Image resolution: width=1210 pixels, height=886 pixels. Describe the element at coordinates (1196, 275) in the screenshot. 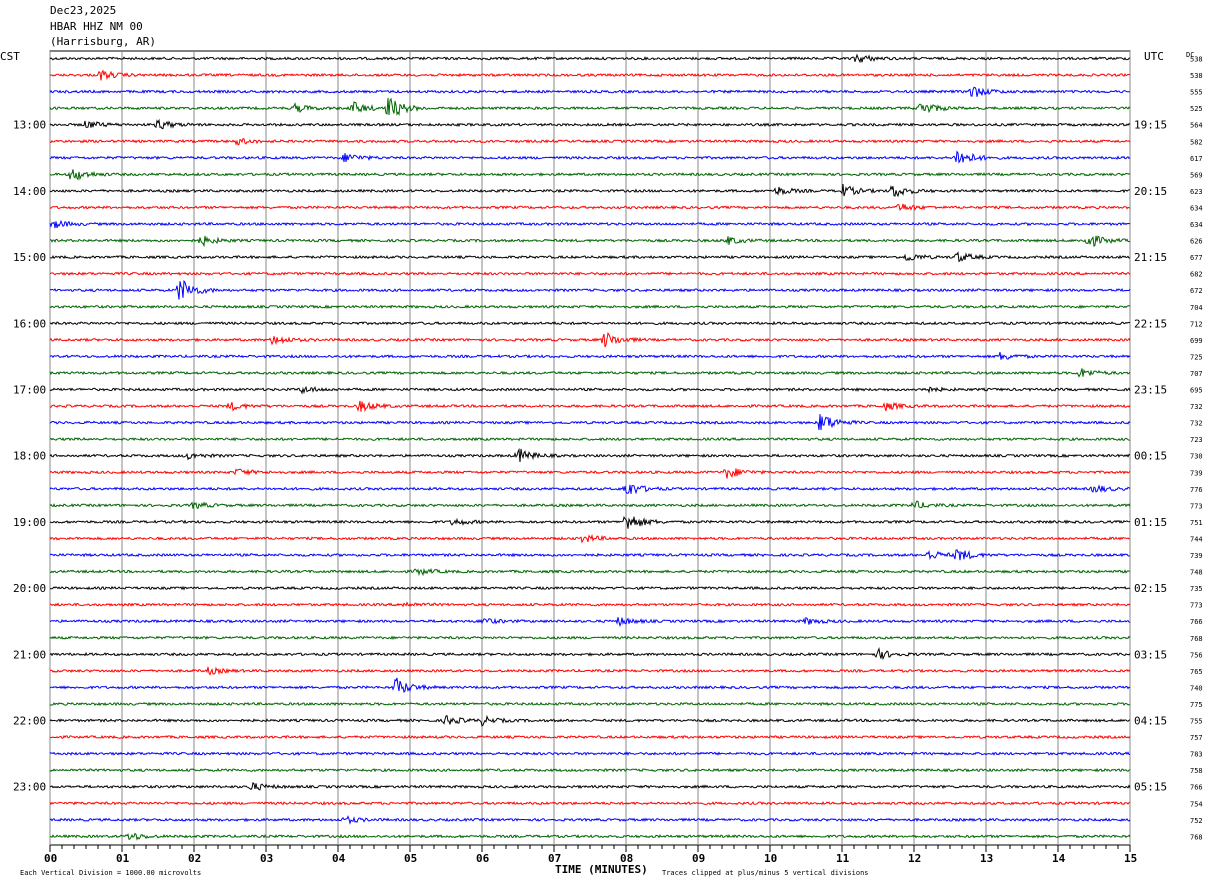

I see `dc-value: 682` at that location.